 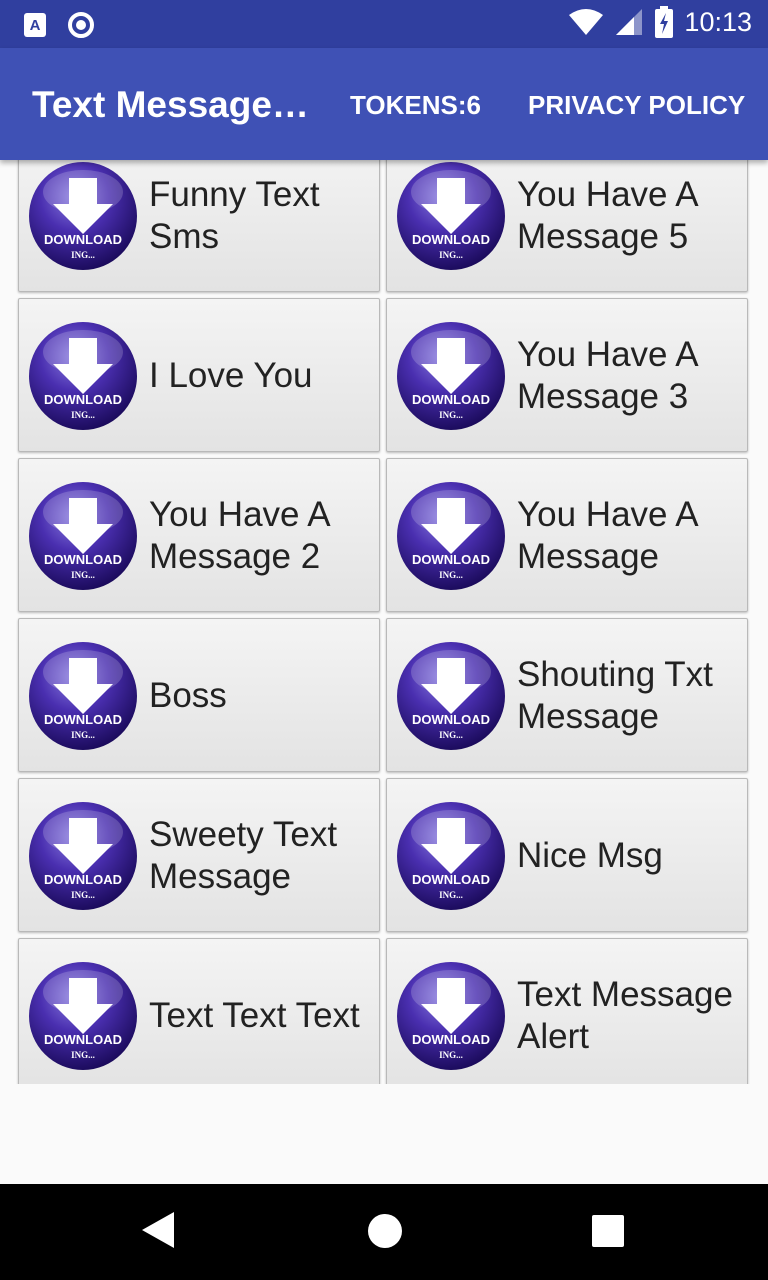 What do you see at coordinates (607, 375) in the screenshot?
I see `tile-label: You Have A Message 3` at bounding box center [607, 375].